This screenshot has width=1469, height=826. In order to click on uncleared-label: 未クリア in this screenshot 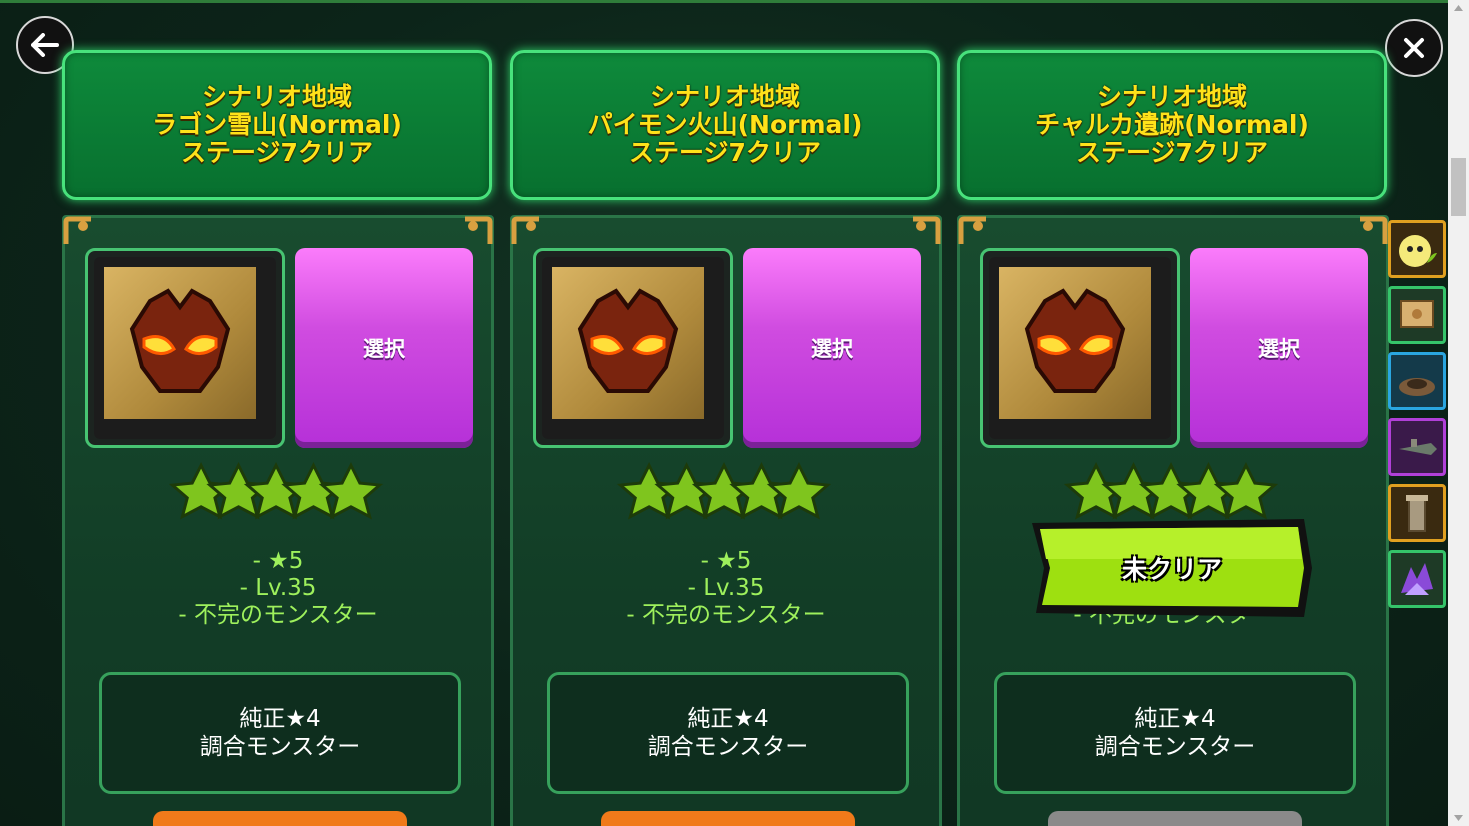, I will do `click(1171, 569)`.